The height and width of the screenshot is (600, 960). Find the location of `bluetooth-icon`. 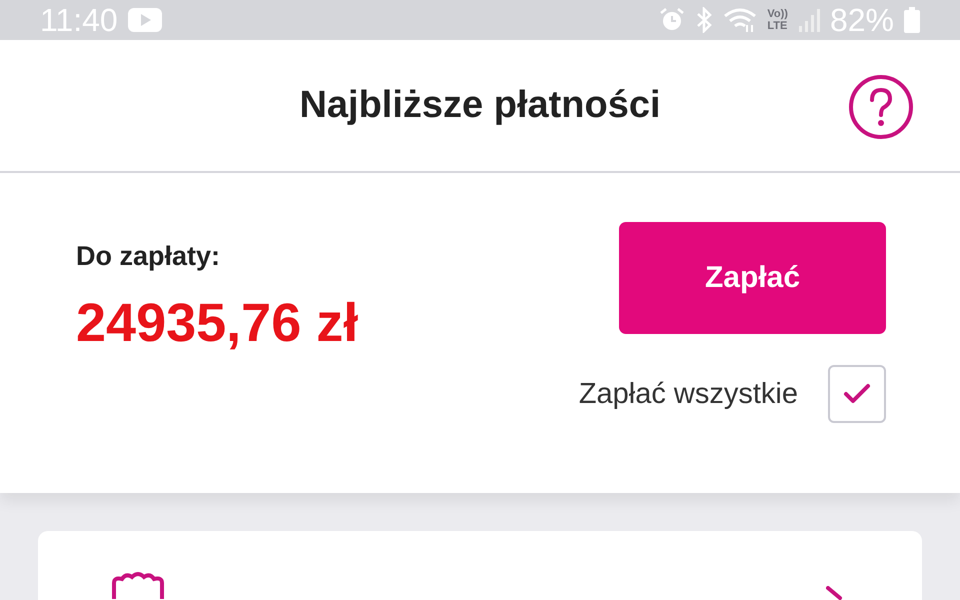

bluetooth-icon is located at coordinates (704, 20).